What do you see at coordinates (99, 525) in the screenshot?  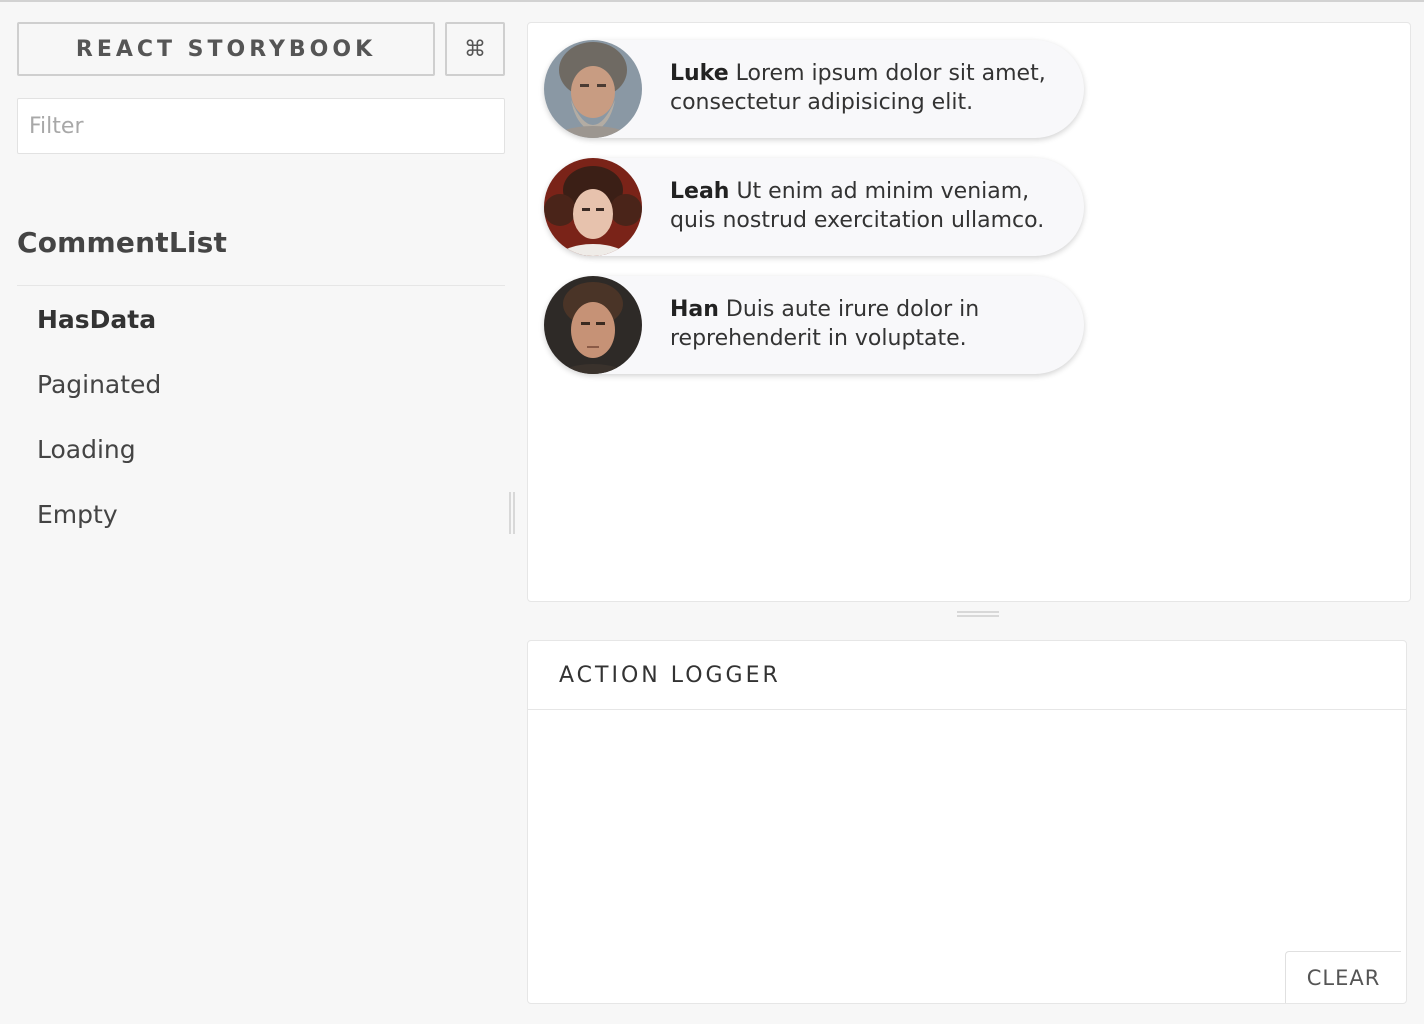 I see `story-item-empty: Empty` at bounding box center [99, 525].